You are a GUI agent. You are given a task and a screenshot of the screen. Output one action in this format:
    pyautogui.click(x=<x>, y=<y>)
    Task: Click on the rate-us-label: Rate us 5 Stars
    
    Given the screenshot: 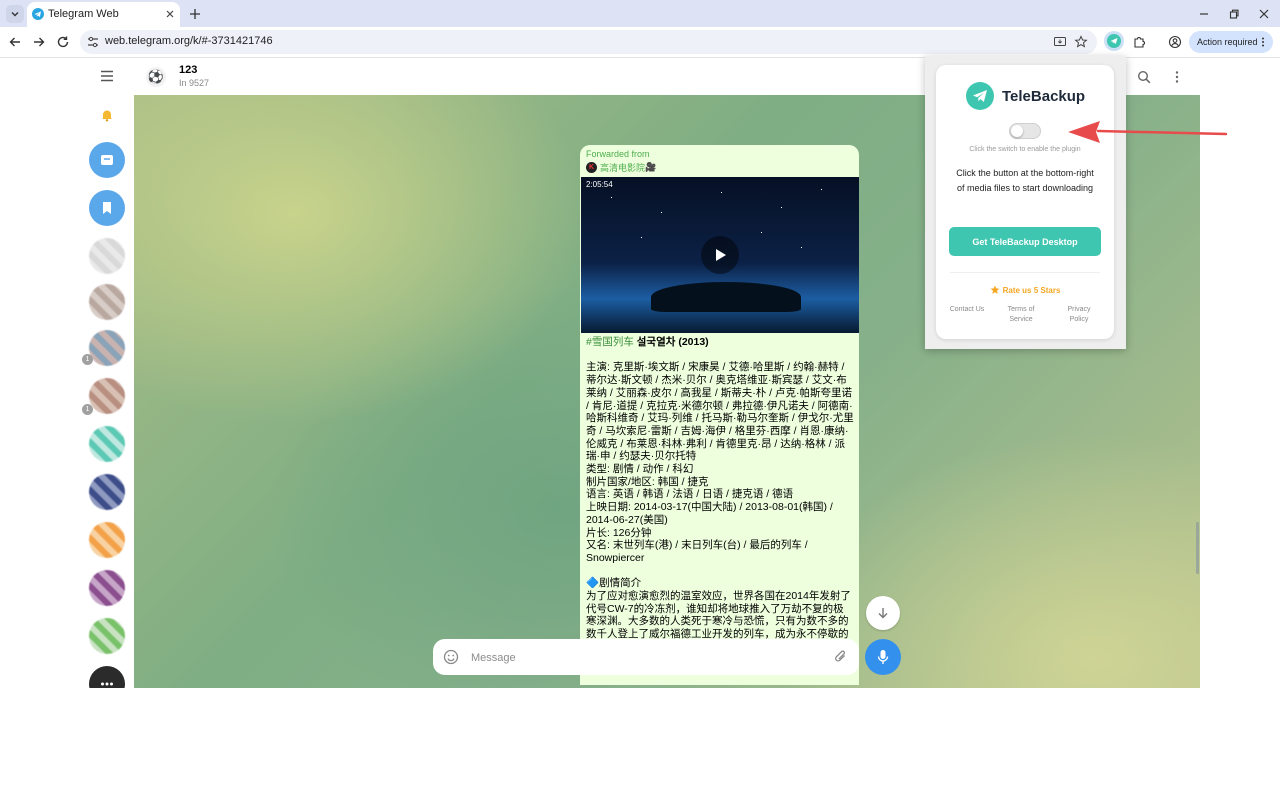 What is the action you would take?
    pyautogui.click(x=1031, y=290)
    